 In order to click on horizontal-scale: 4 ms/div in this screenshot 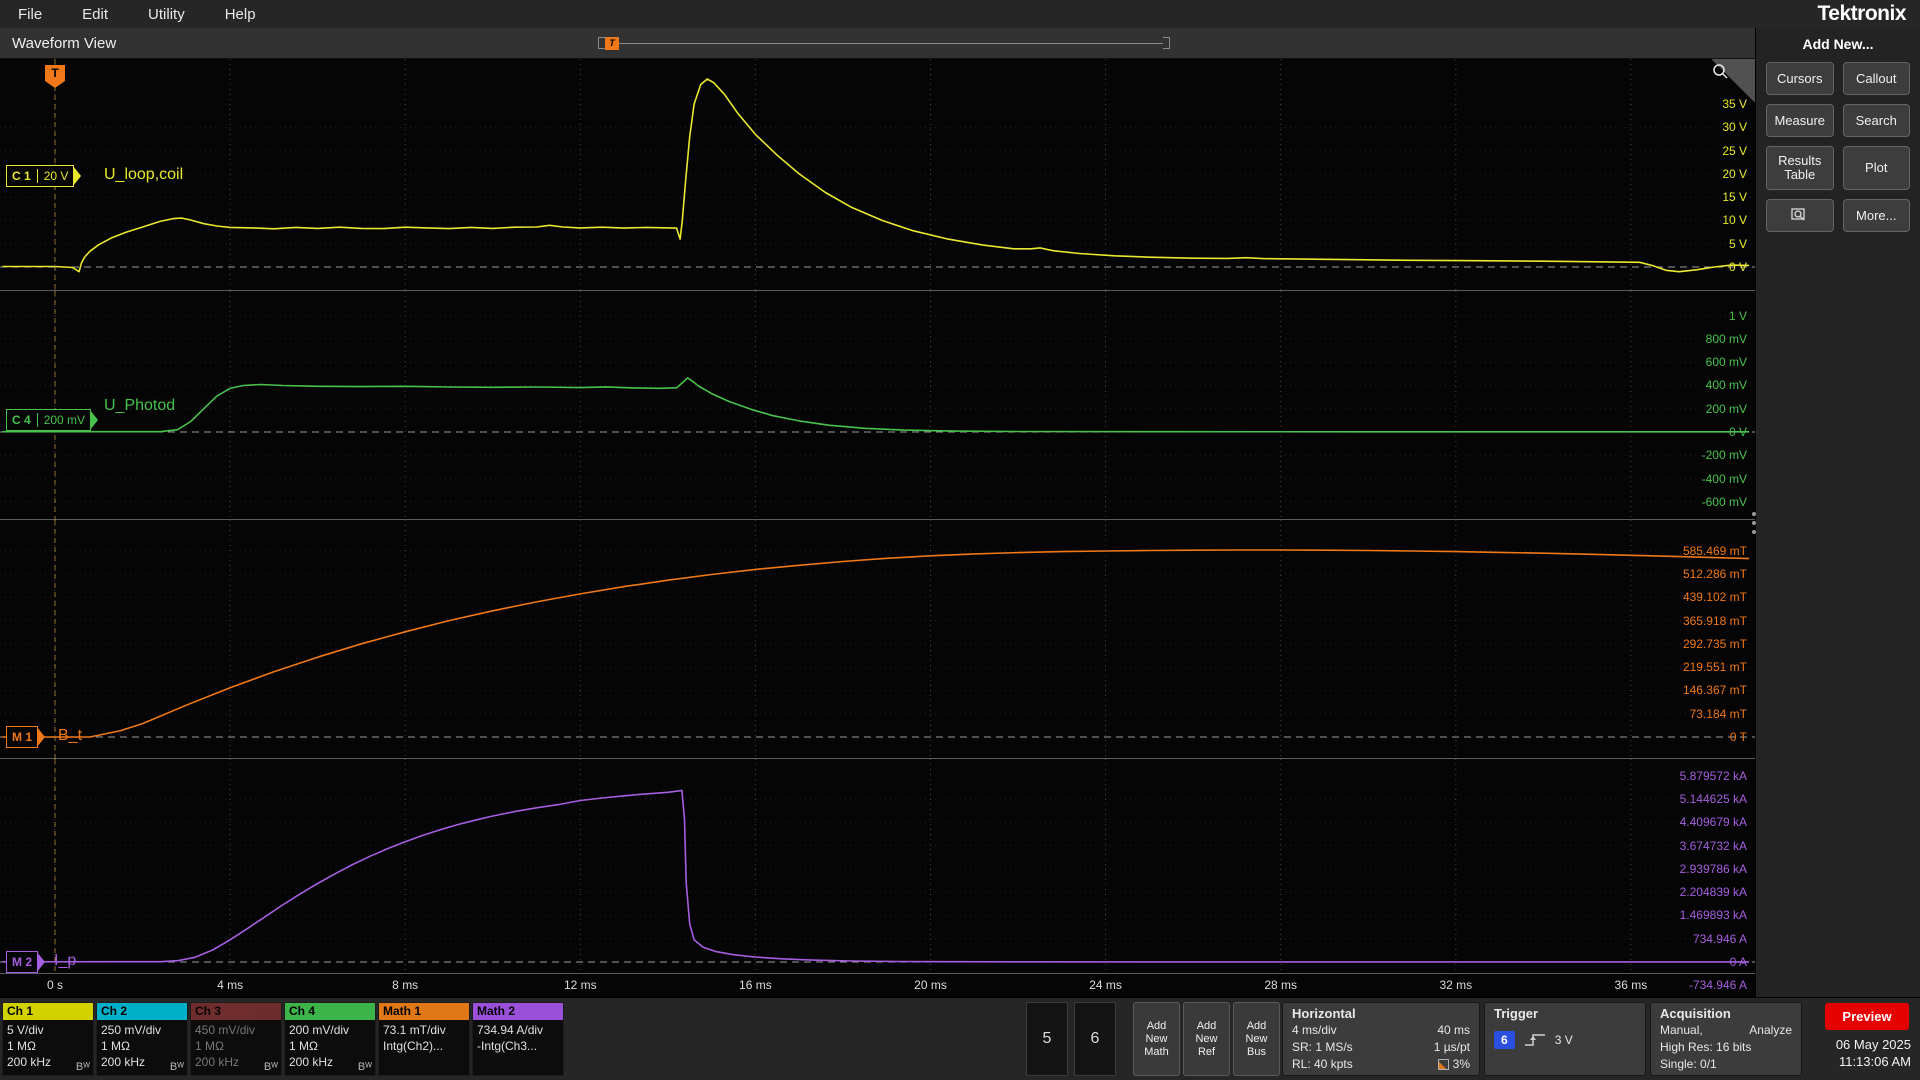, I will do `click(1314, 1030)`.